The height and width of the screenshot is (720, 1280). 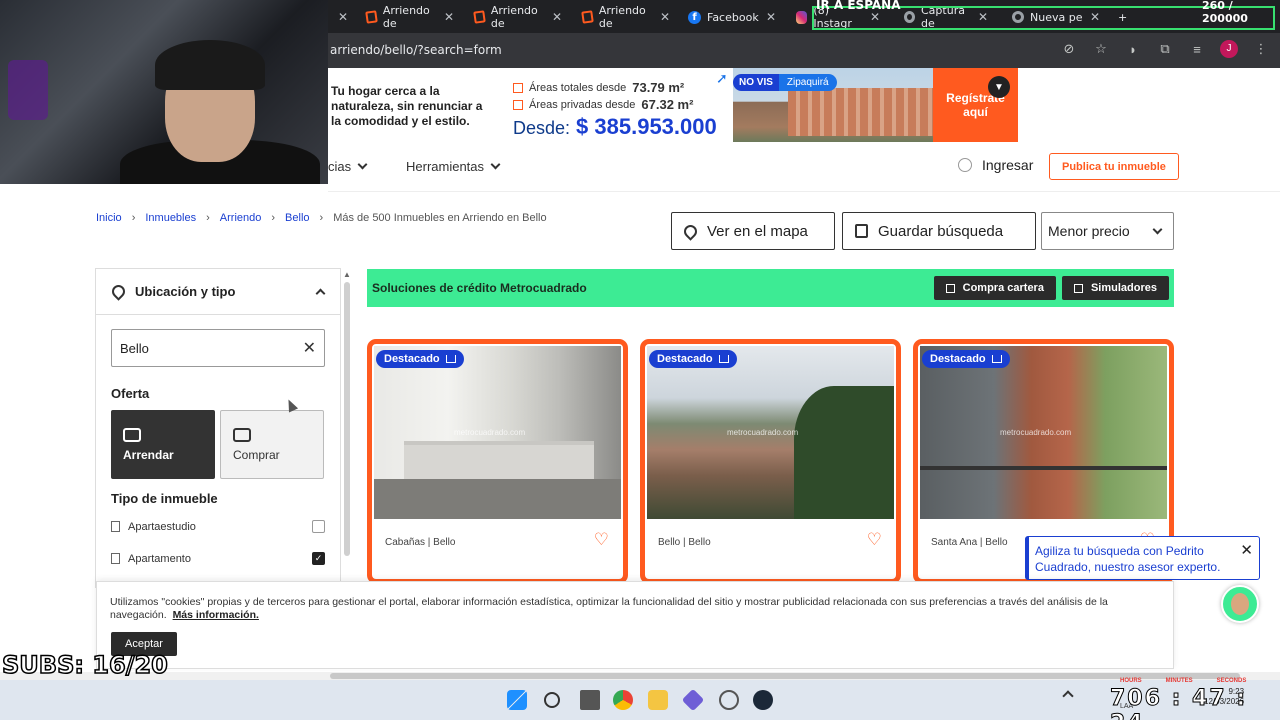 I want to click on translate-icon: ◗, so click(x=1133, y=49).